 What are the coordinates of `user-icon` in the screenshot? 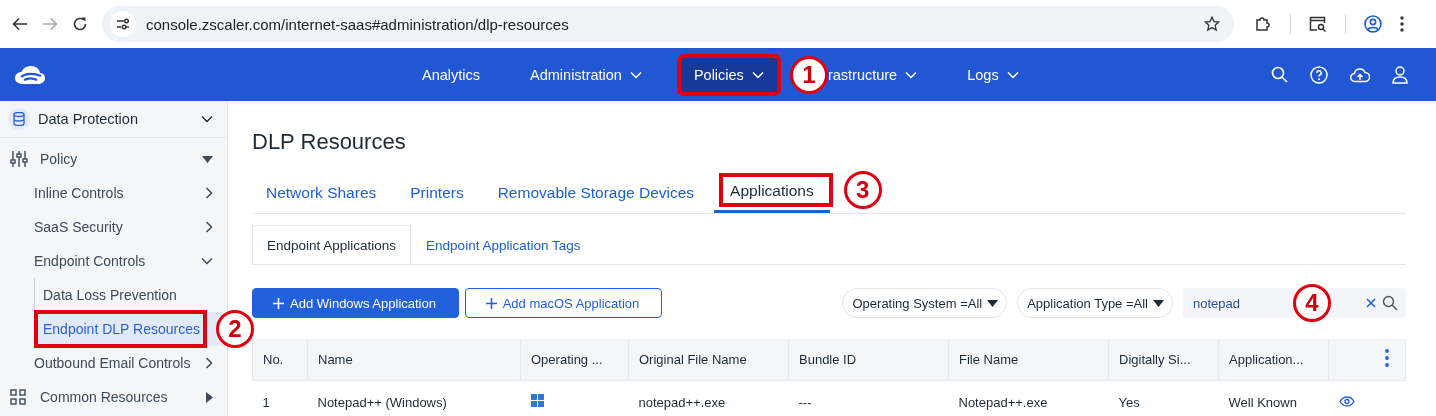 It's located at (1400, 74).